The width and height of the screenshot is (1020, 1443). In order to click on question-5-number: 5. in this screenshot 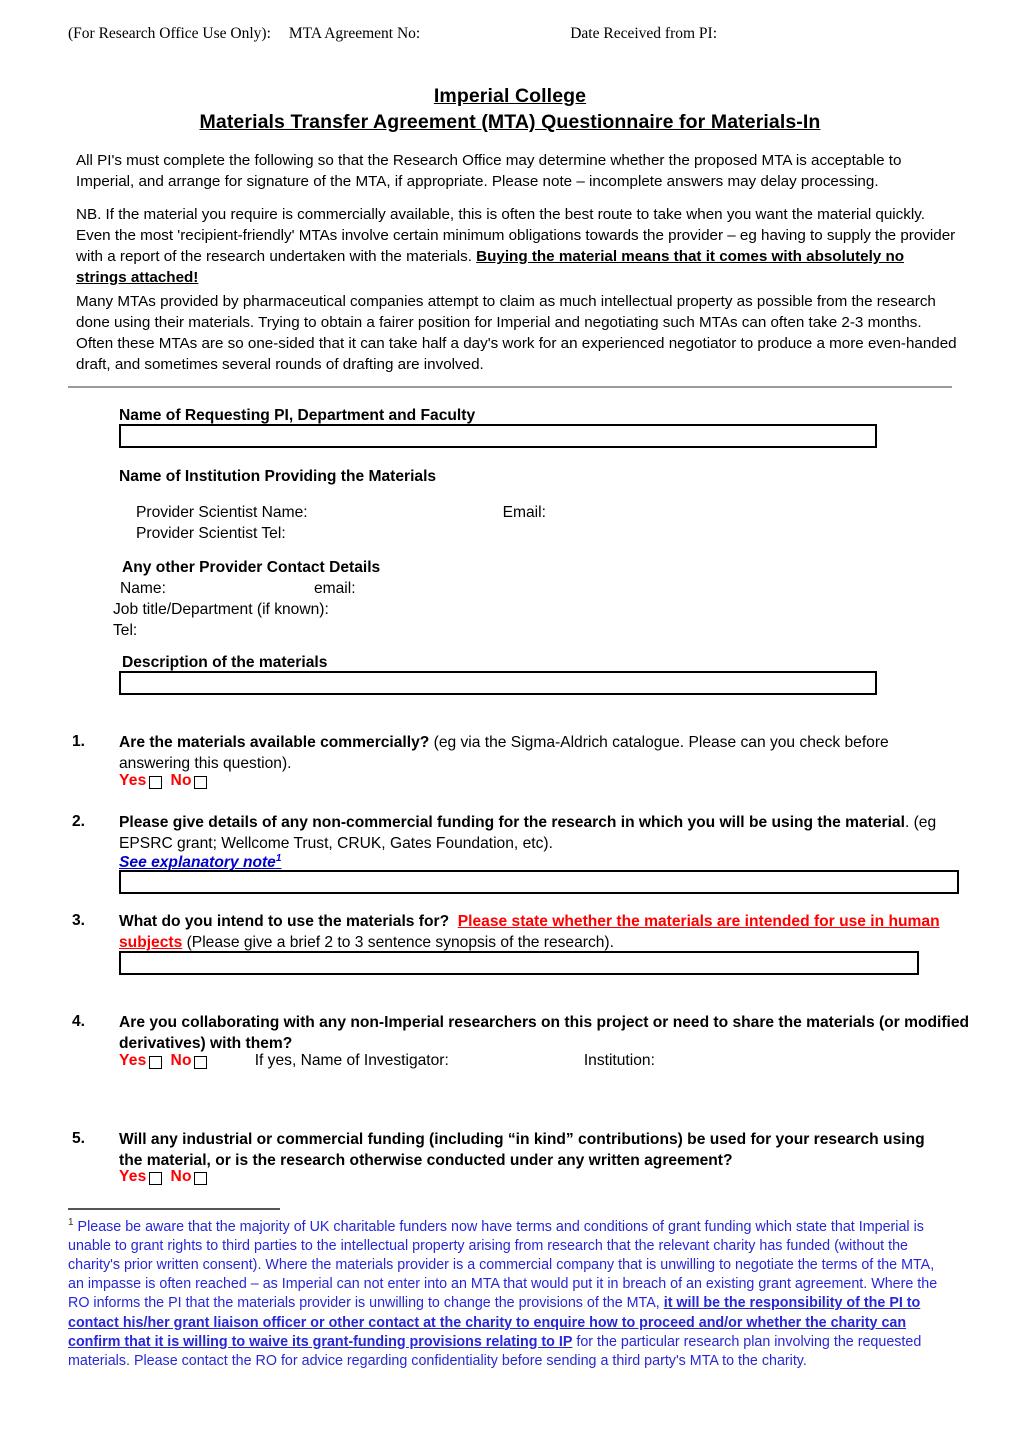, I will do `click(79, 1138)`.